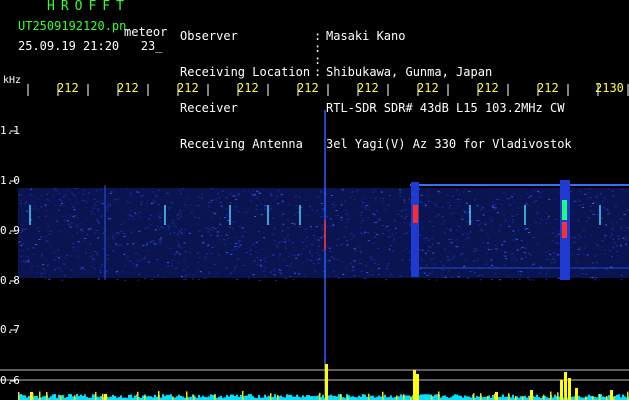  Describe the element at coordinates (10, 380) in the screenshot. I see `frequency-label: 0.6` at that location.